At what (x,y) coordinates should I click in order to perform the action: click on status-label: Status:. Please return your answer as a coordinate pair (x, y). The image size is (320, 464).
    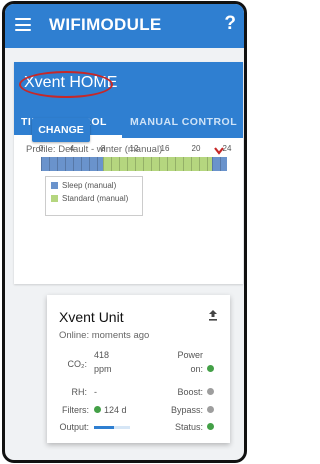
    Looking at the image, I should click on (188, 427).